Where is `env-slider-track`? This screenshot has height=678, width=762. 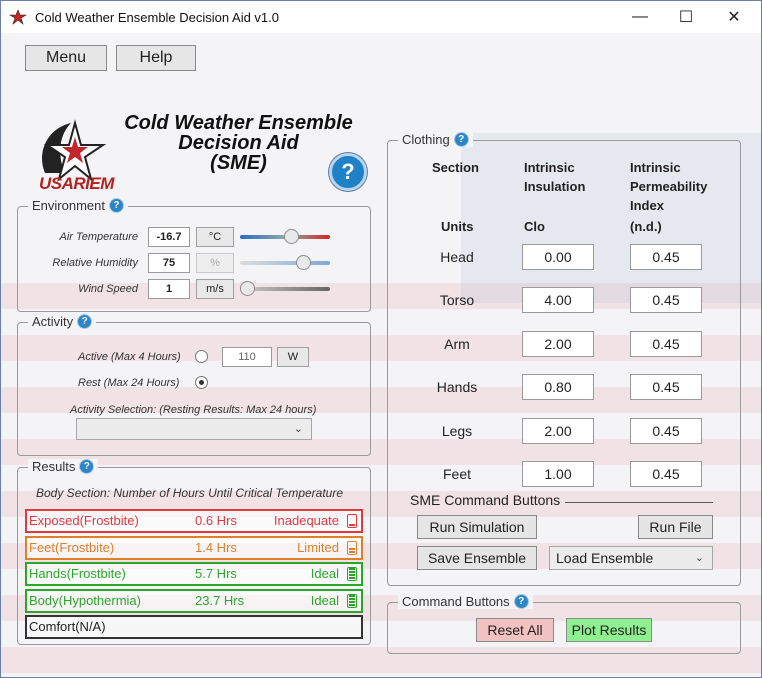
env-slider-track is located at coordinates (285, 263).